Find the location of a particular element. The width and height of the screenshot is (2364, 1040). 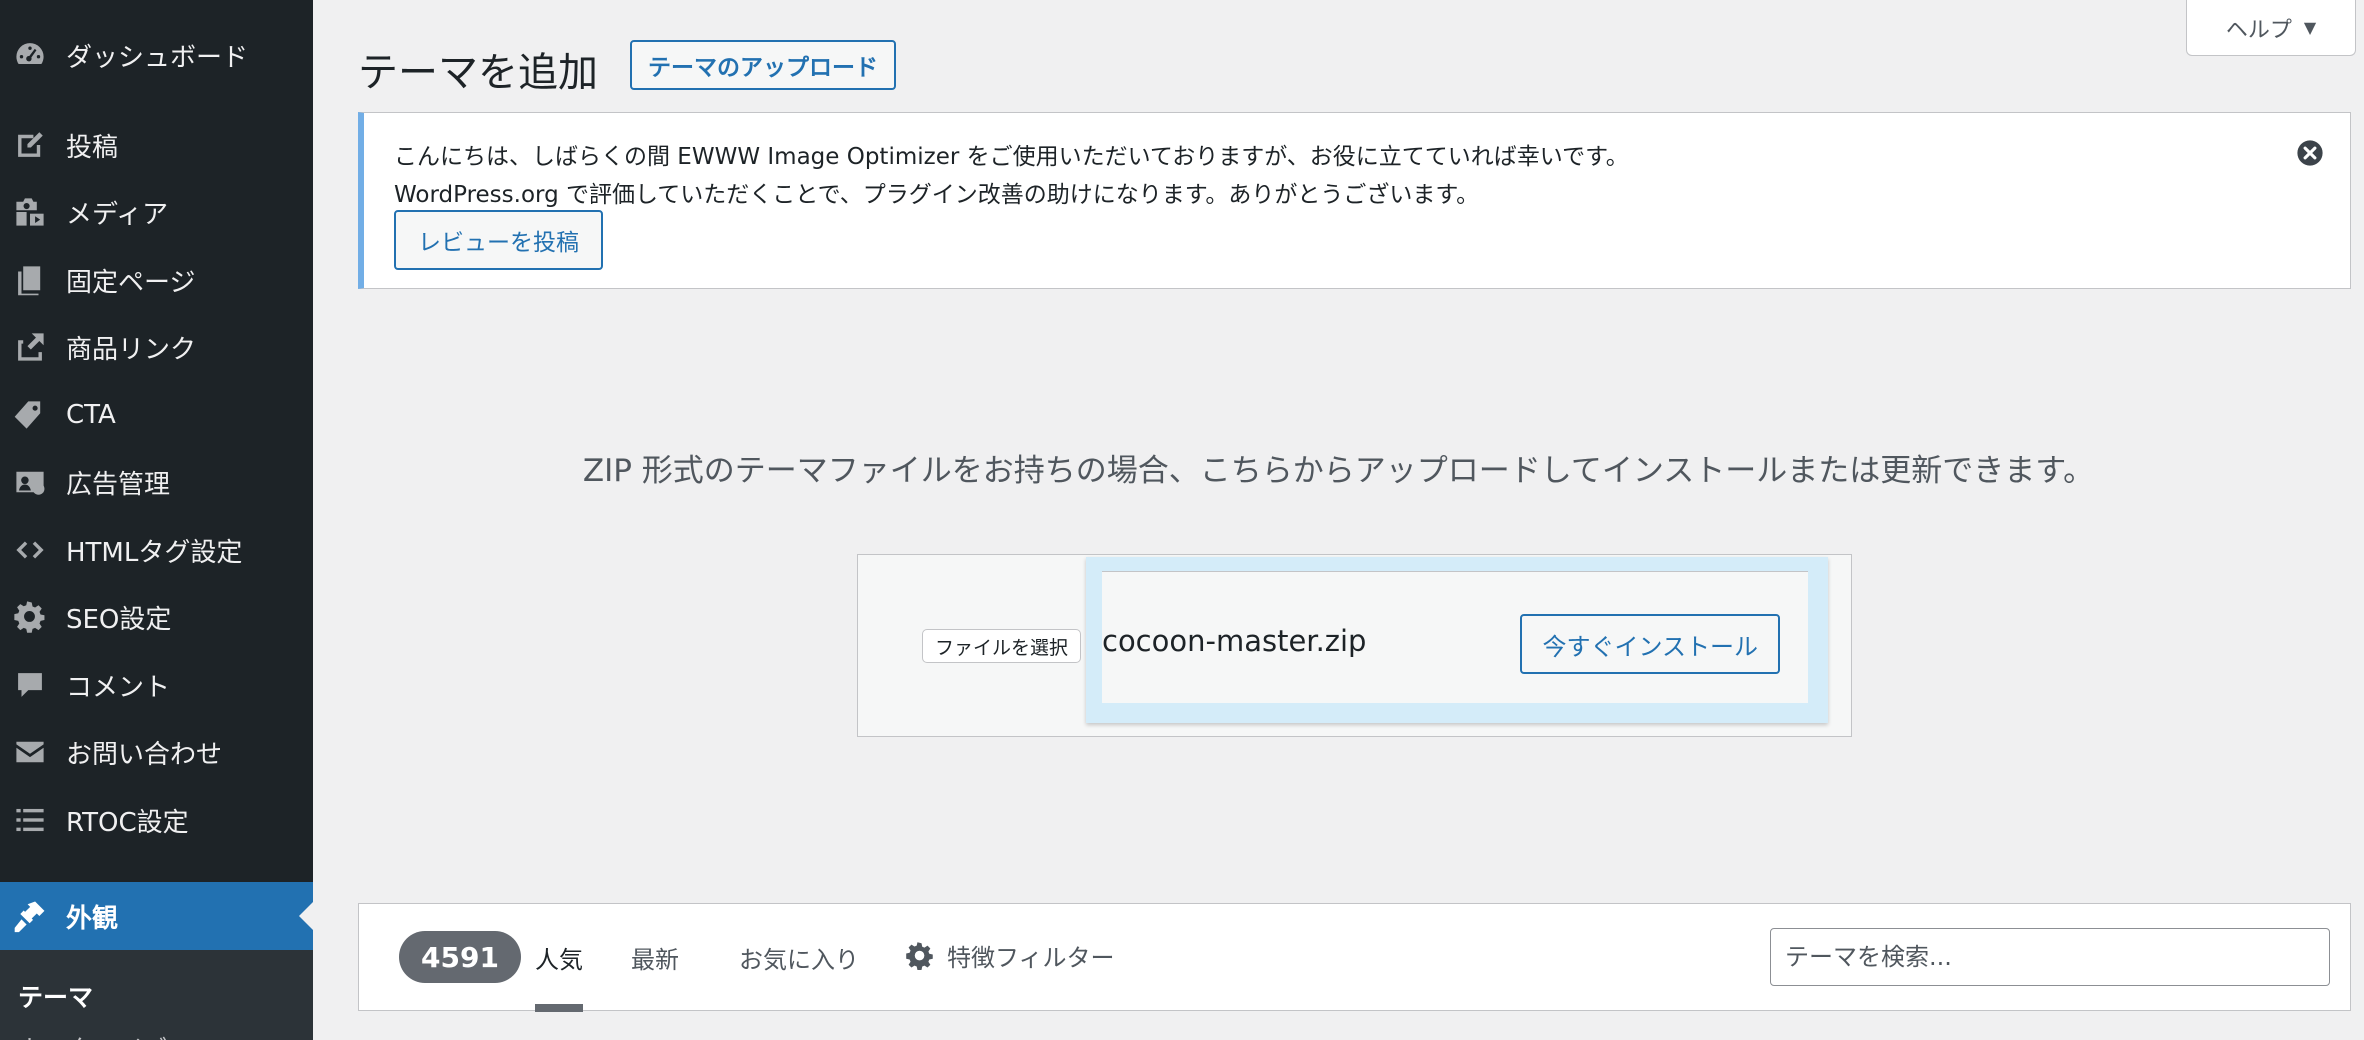

theme-filter-bar: 4591 人気 最新 お気に入り 特徴フィルター is located at coordinates (1354, 957).